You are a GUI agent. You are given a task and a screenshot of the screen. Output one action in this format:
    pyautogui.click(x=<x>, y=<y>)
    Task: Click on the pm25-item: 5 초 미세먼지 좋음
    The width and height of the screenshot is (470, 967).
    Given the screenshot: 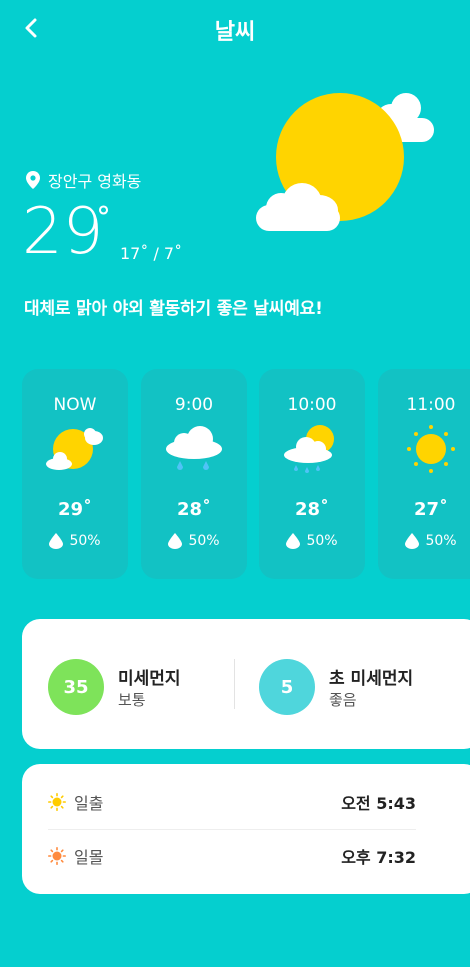 What is the action you would take?
    pyautogui.click(x=336, y=687)
    